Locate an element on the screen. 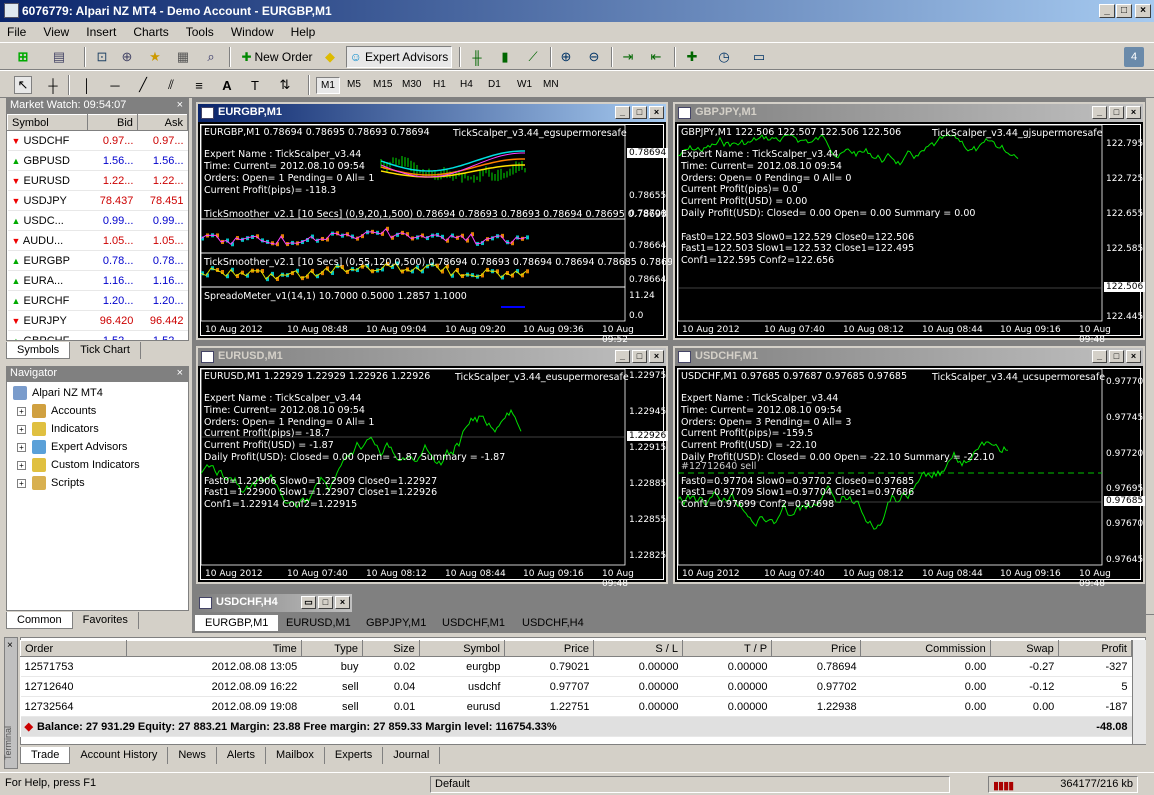 The image size is (1154, 795). arrows-icon: ⇅ is located at coordinates (285, 85).